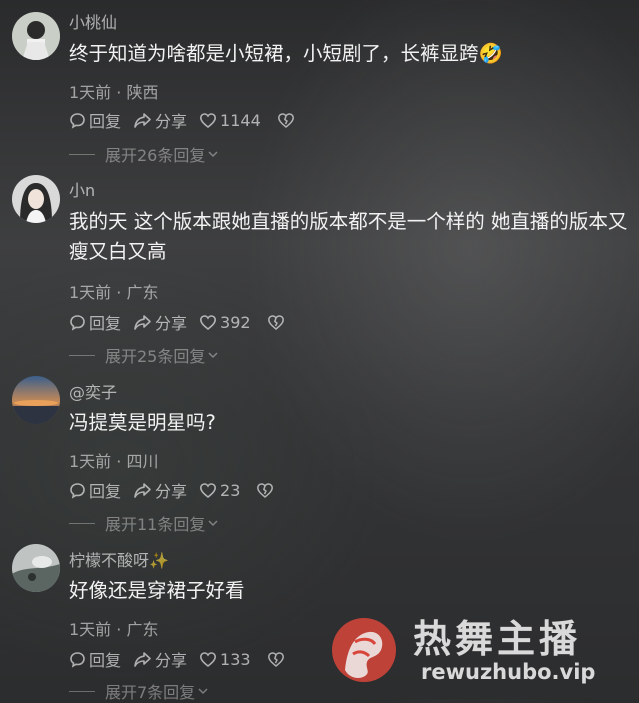 The image size is (639, 703). Describe the element at coordinates (348, 236) in the screenshot. I see `comment-text: 我的天 这个版本跟她直播的版本都不是一个样的 她直播的版本又瘦又白又高` at that location.